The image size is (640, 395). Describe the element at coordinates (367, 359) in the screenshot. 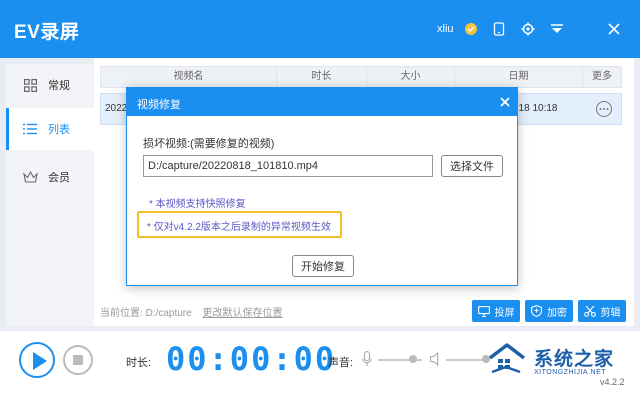

I see `microphone-icon` at that location.